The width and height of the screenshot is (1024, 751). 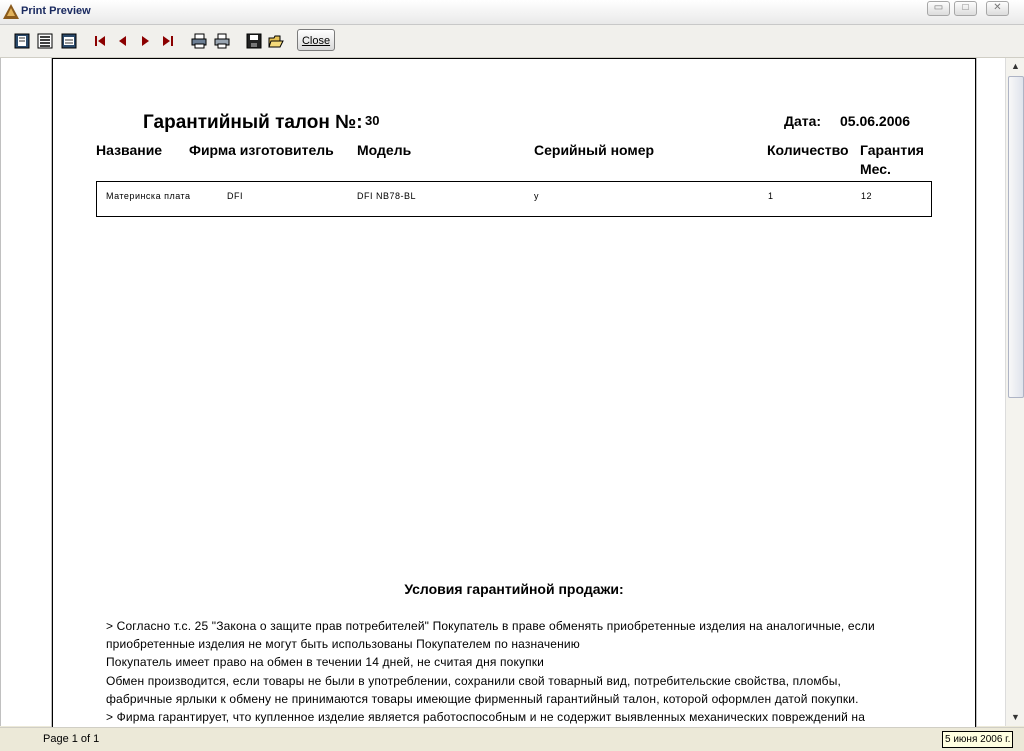 What do you see at coordinates (1015, 66) in the screenshot?
I see `scroll-up-icon: ▲` at bounding box center [1015, 66].